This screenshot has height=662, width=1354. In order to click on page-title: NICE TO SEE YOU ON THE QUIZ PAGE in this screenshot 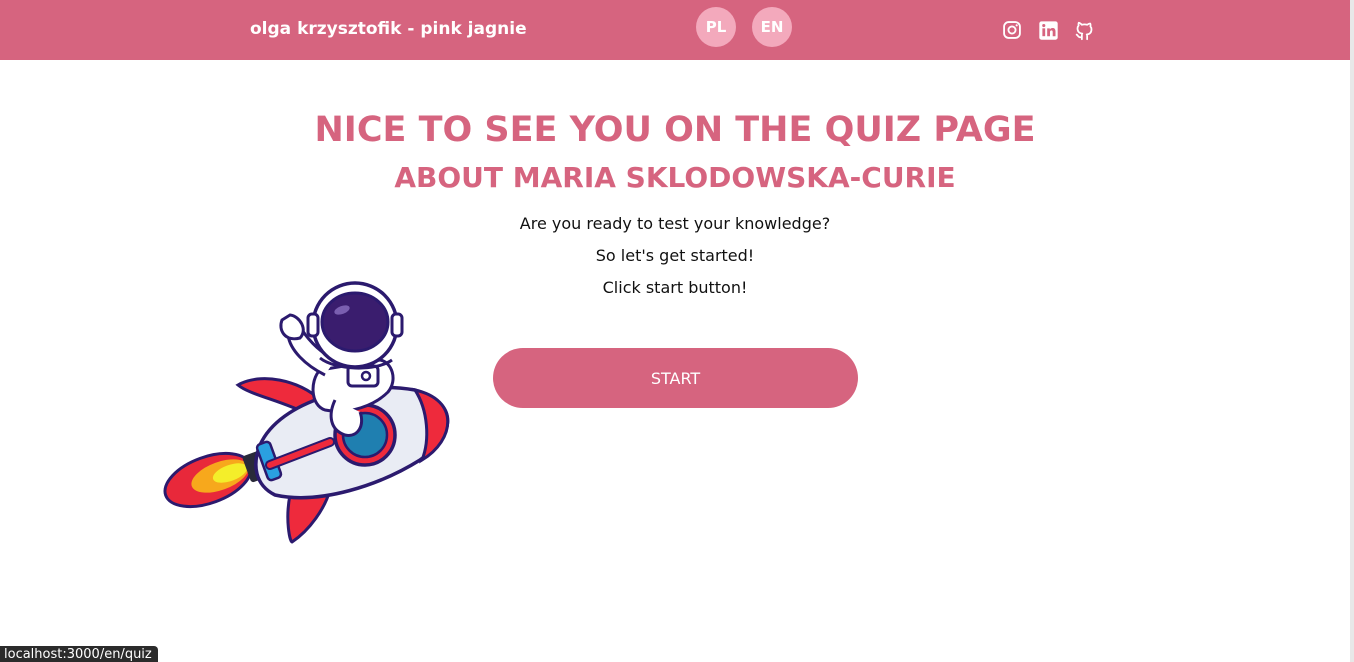, I will do `click(675, 130)`.